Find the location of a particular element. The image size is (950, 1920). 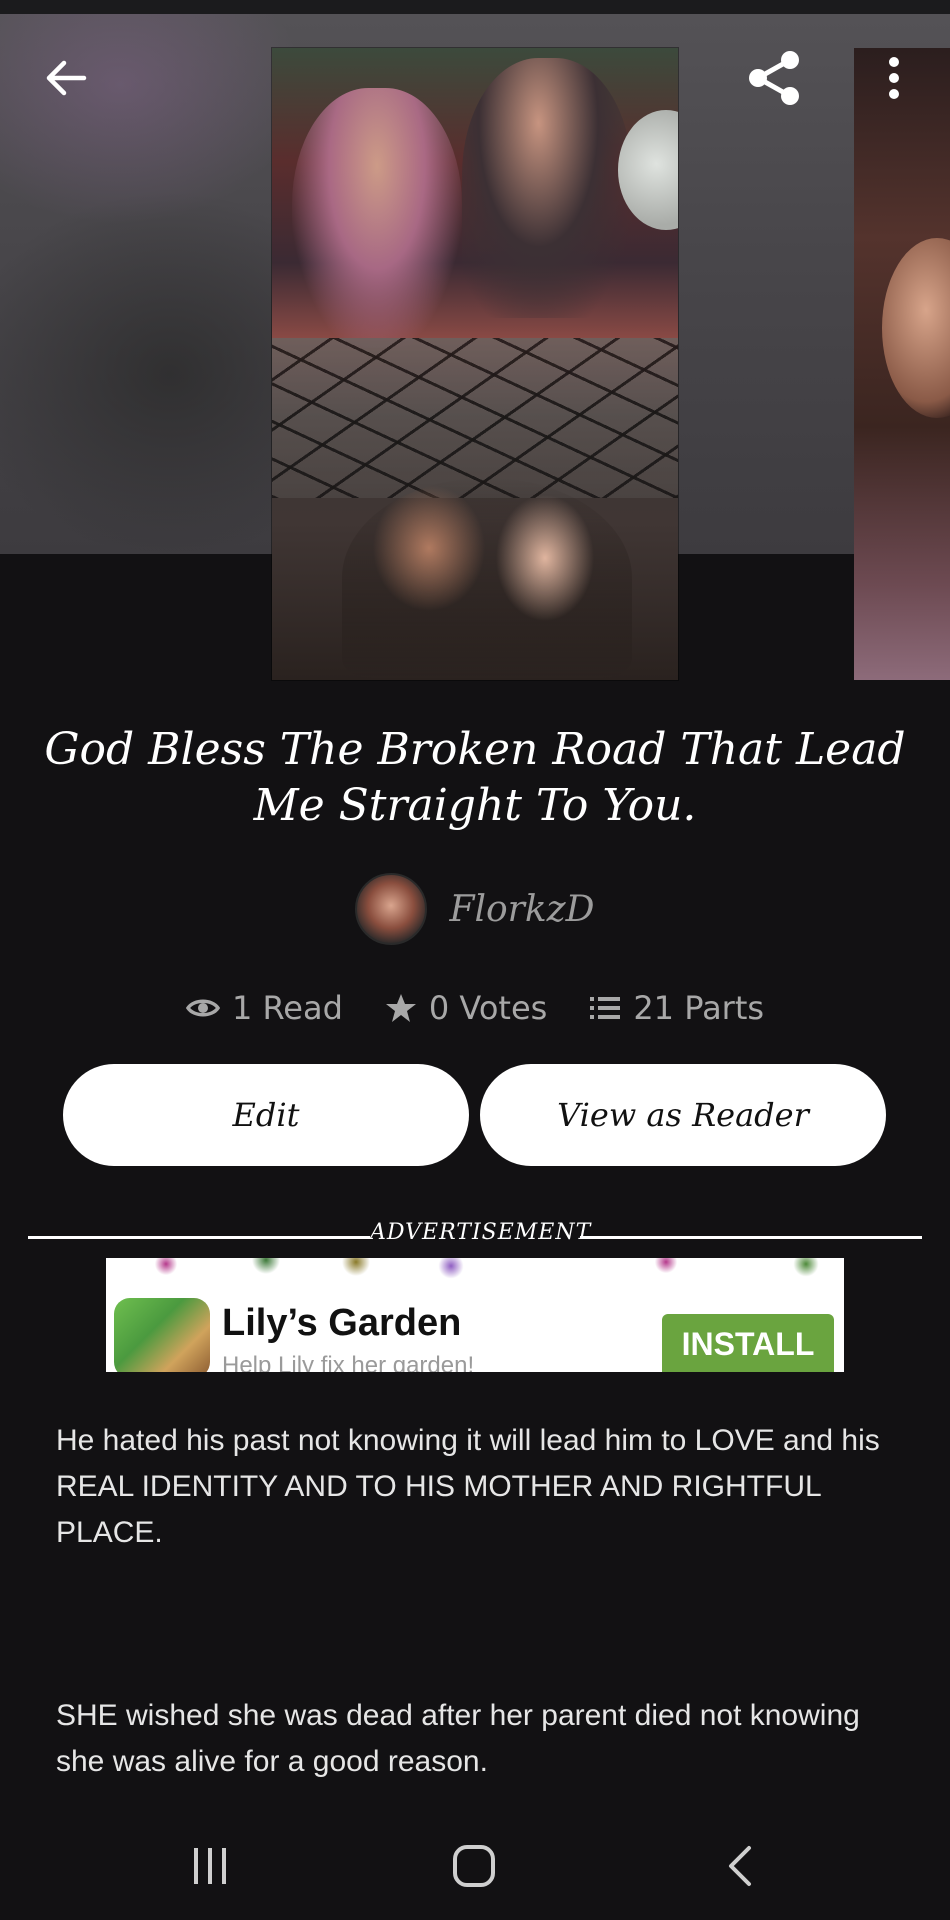

story-cover is located at coordinates (475, 364).